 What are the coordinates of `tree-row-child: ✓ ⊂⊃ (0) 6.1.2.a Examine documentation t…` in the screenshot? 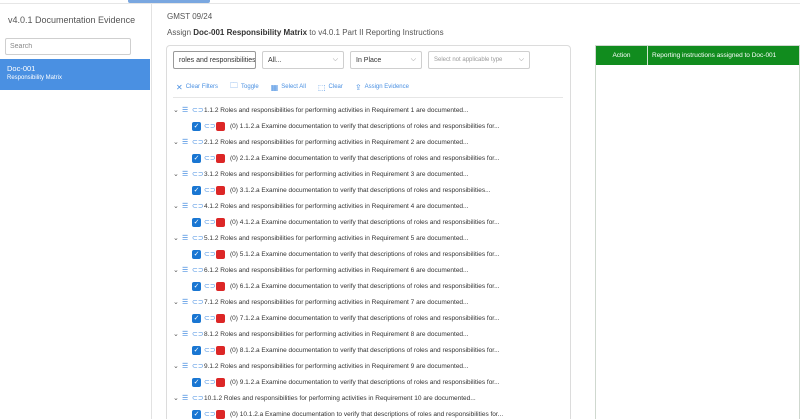 It's located at (369, 286).